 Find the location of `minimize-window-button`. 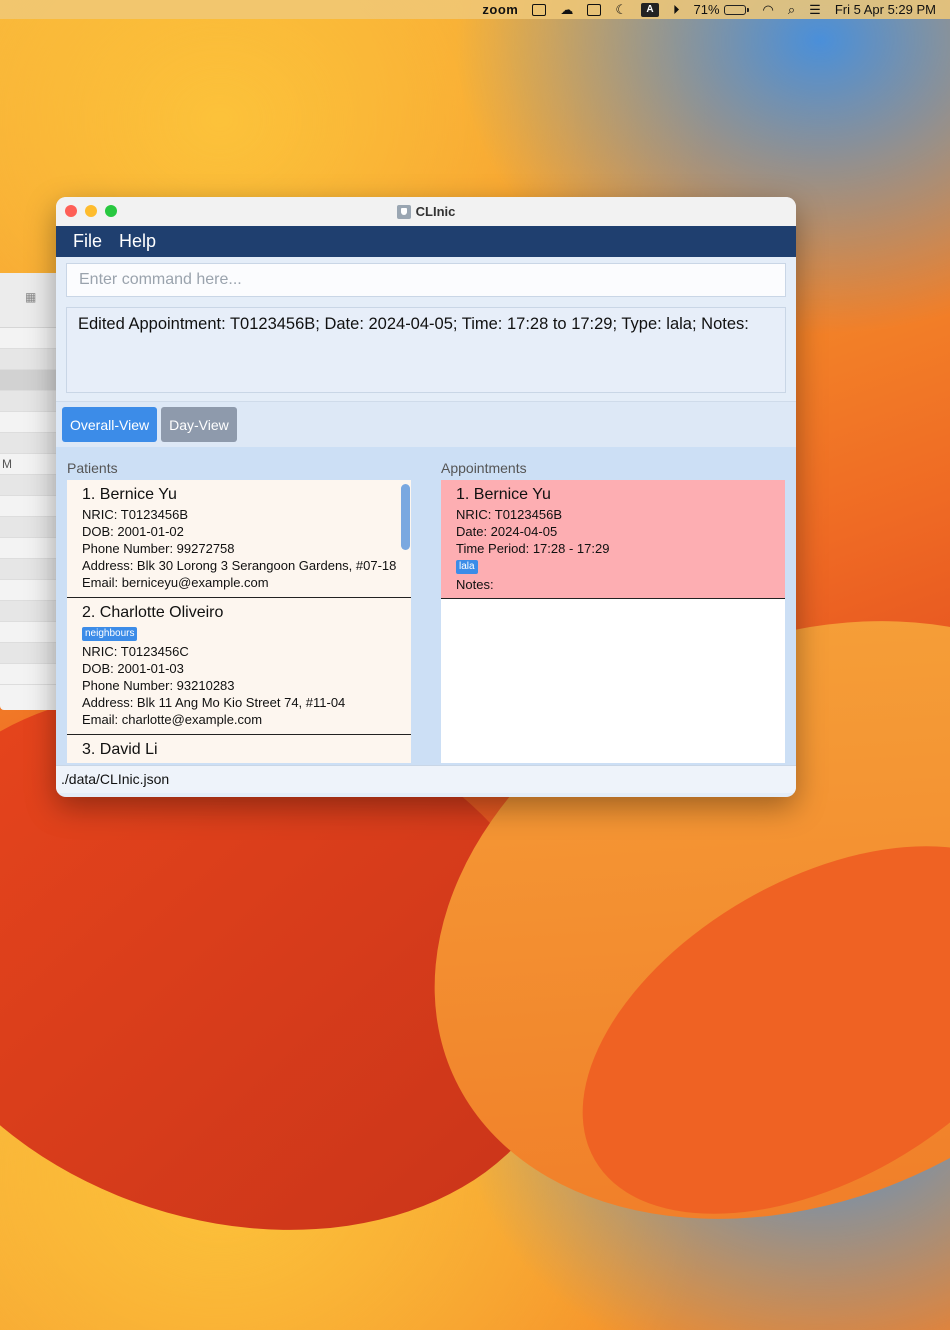

minimize-window-button is located at coordinates (91, 211).